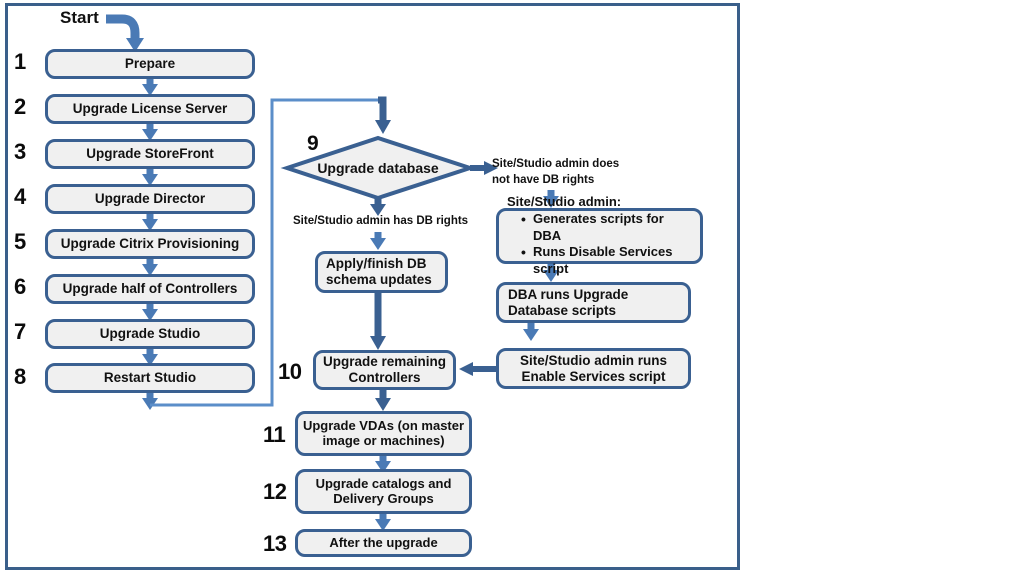 This screenshot has width=1017, height=578. Describe the element at coordinates (383, 483) in the screenshot. I see `node-upgrade-catalogs-delivery-groups-line1: Upgrade catalogs and` at that location.